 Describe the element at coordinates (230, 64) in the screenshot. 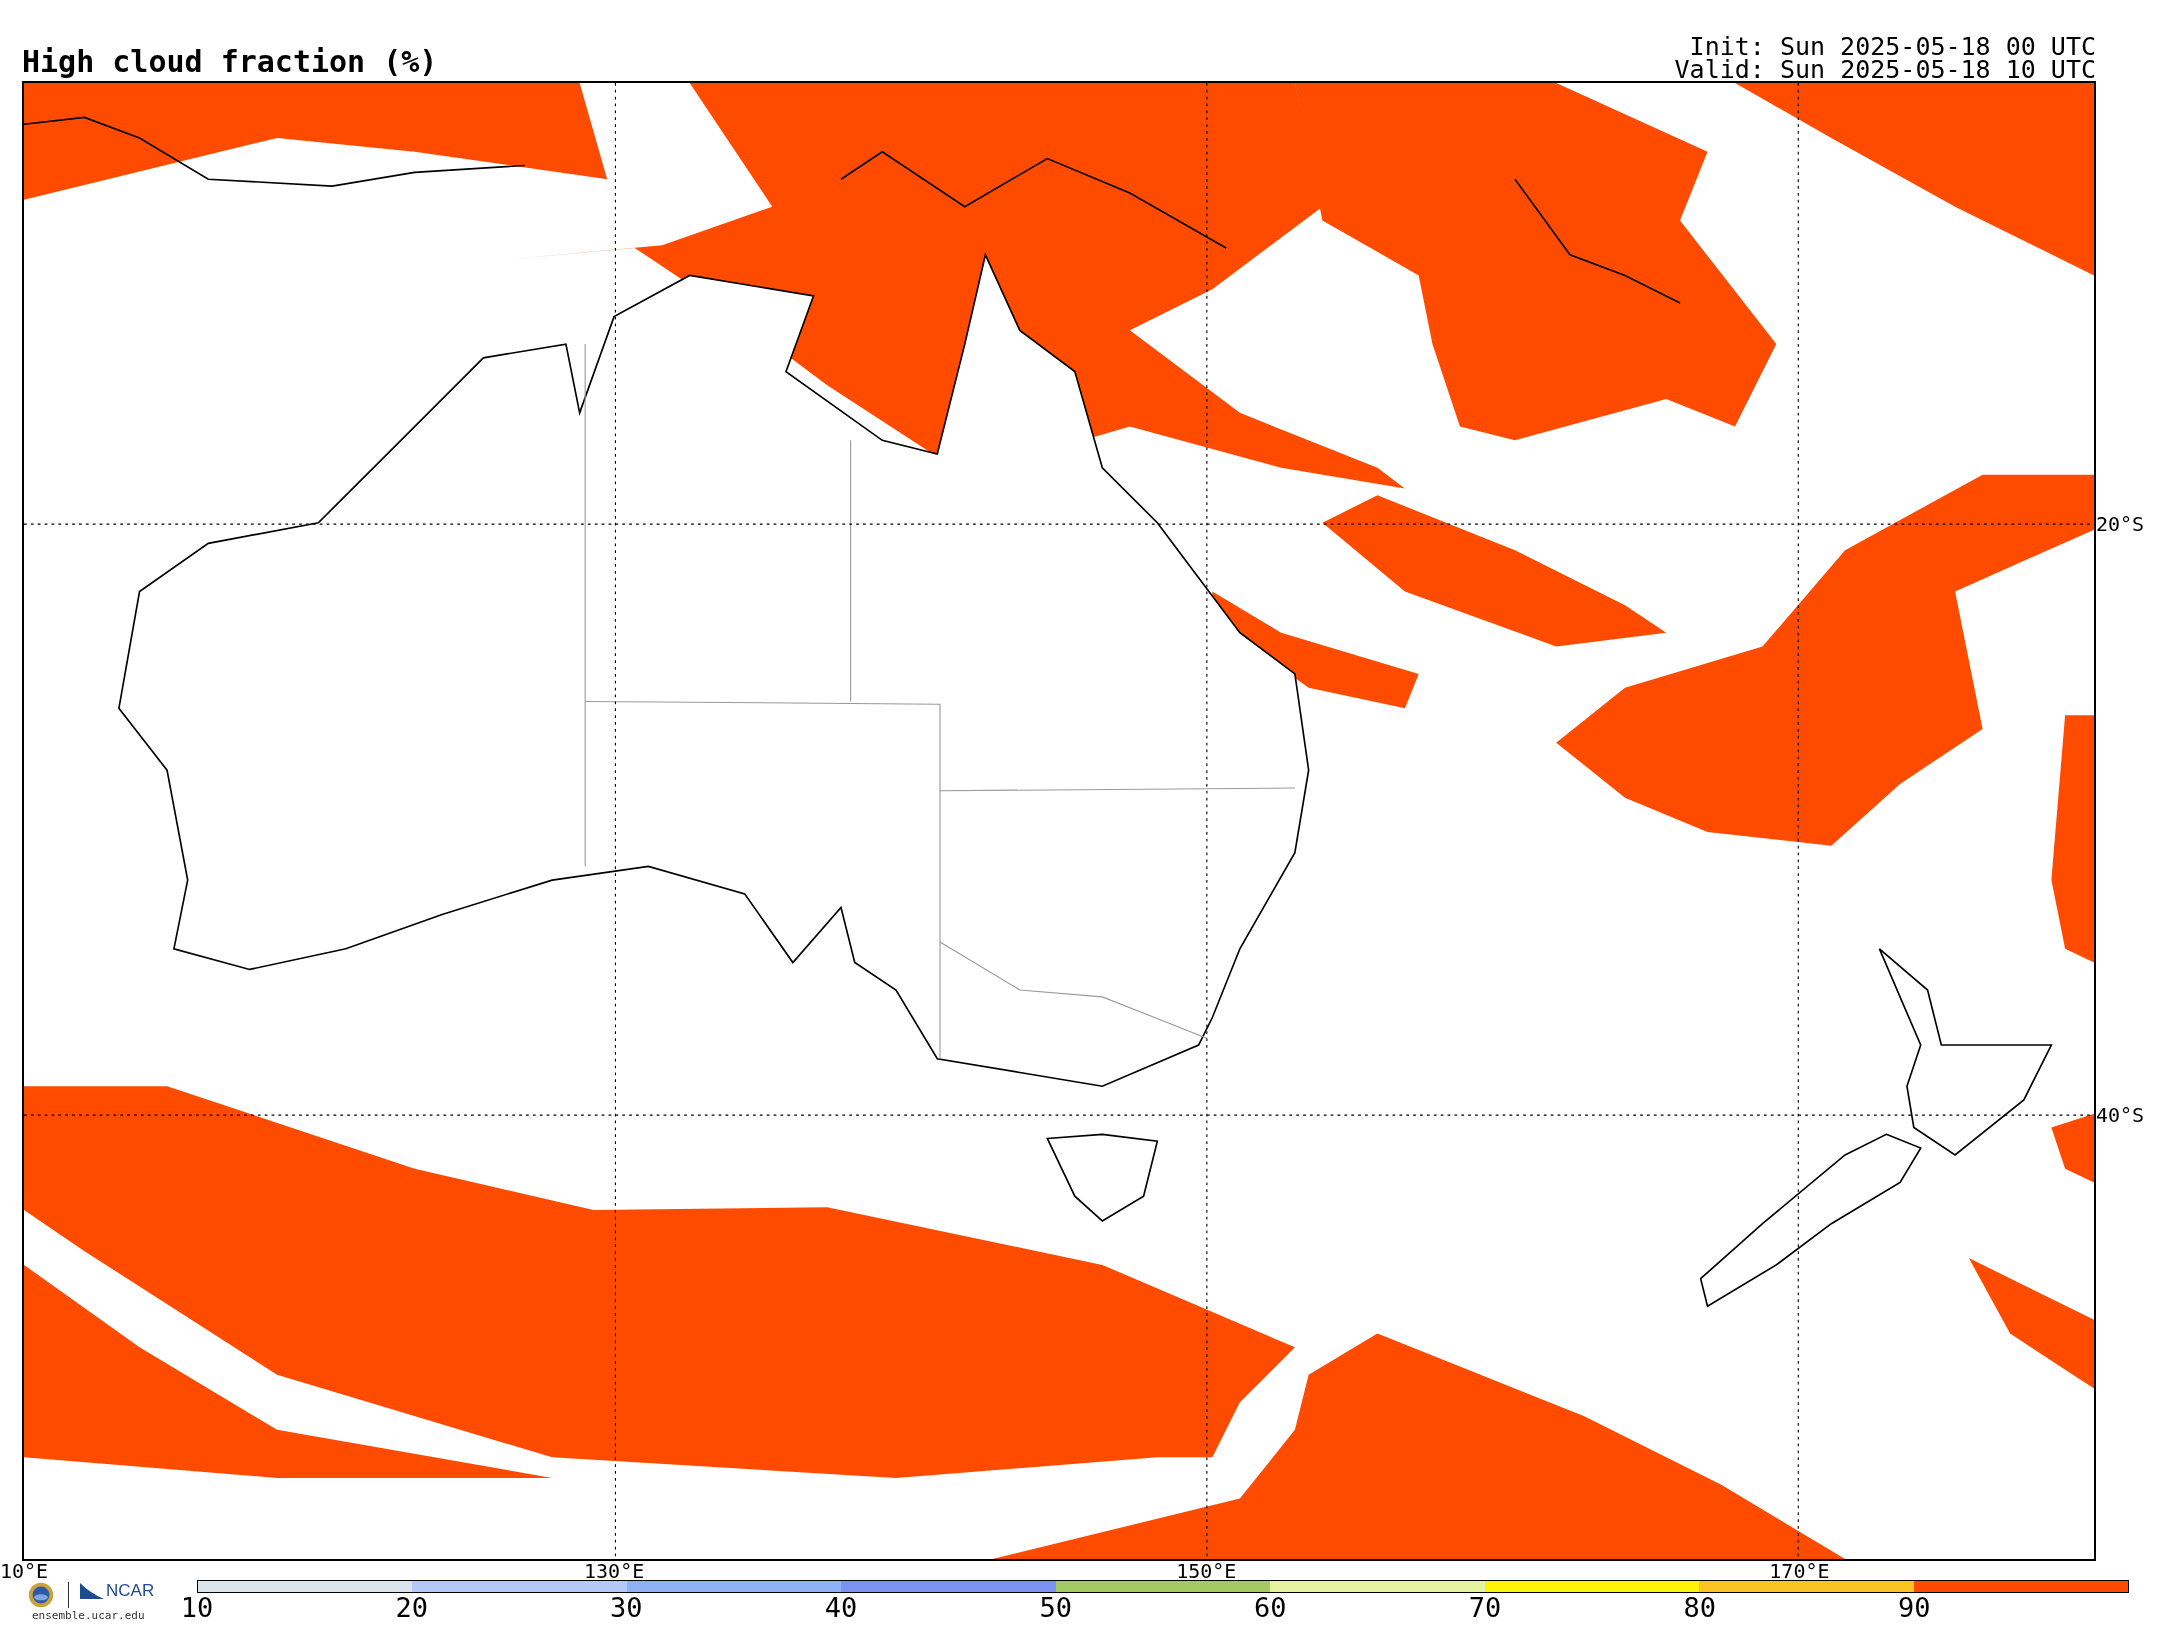

I see `map-title: High cloud fraction (%)` at that location.